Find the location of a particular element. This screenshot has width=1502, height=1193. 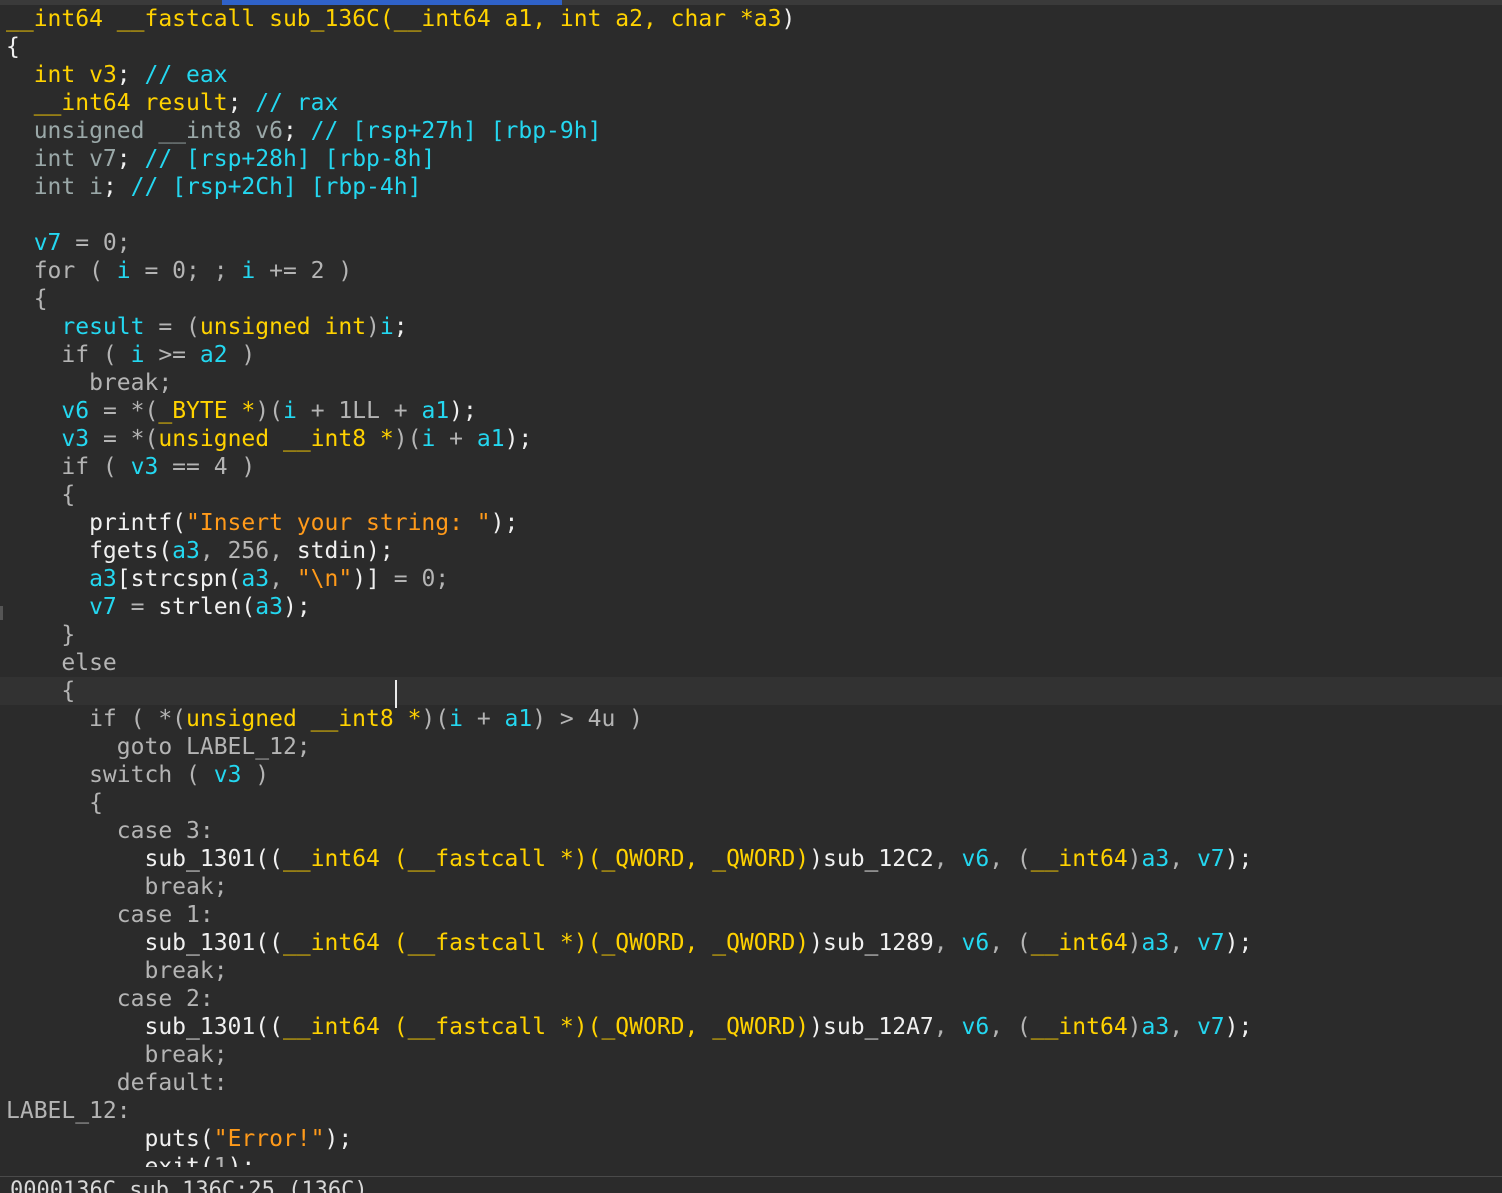

code-line: case 1: is located at coordinates (751, 915).